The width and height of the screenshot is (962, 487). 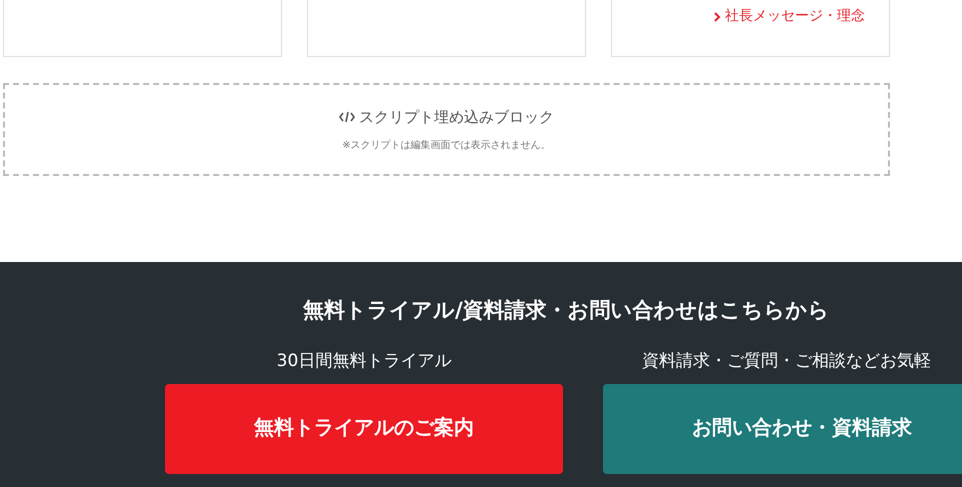 I want to click on column-label: 30日間無料トライアル, so click(x=364, y=361).